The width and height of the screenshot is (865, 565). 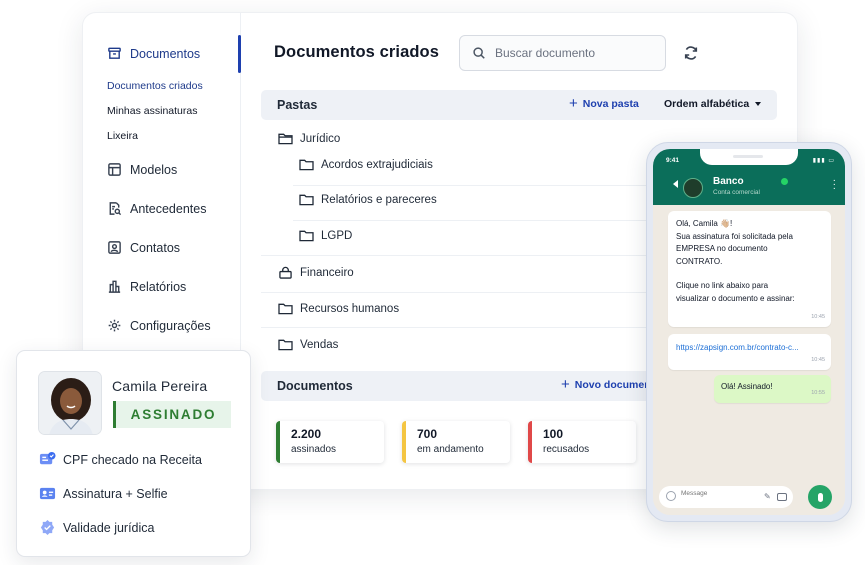 I want to click on check-cpf: CPF checado na Receita, so click(x=120, y=459).